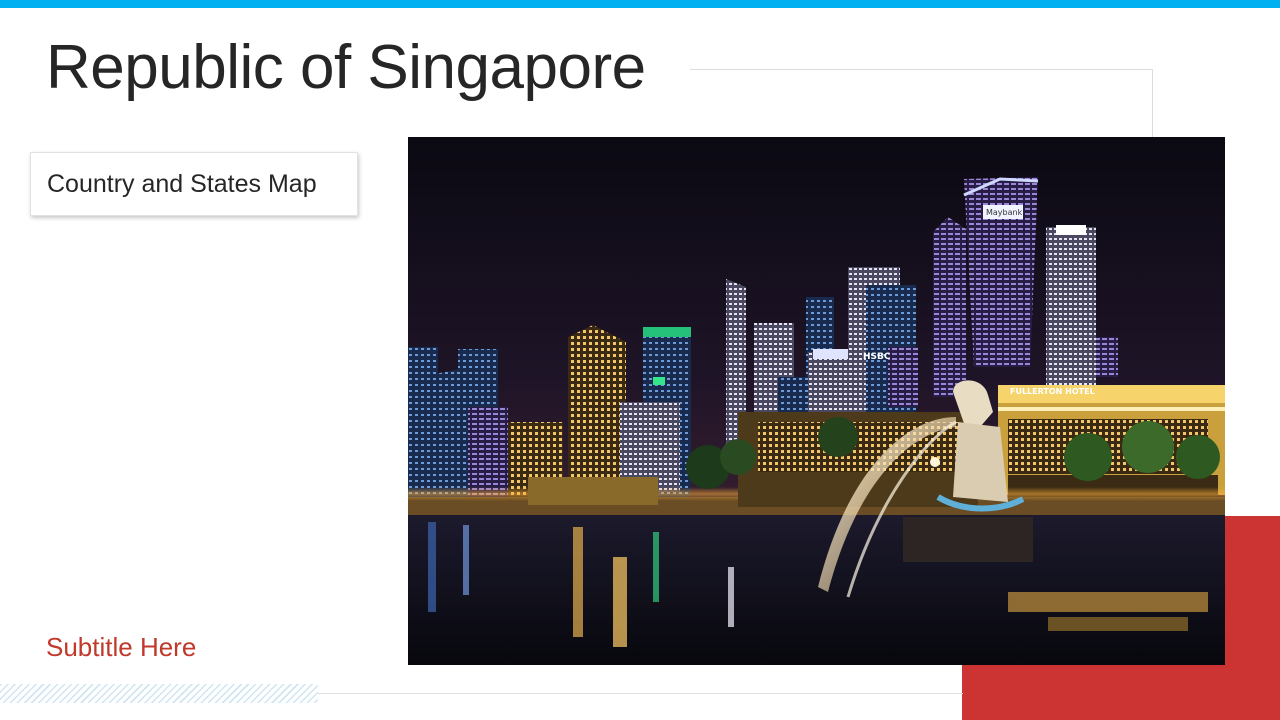  What do you see at coordinates (640, 693) in the screenshot?
I see `bottom-divider-line` at bounding box center [640, 693].